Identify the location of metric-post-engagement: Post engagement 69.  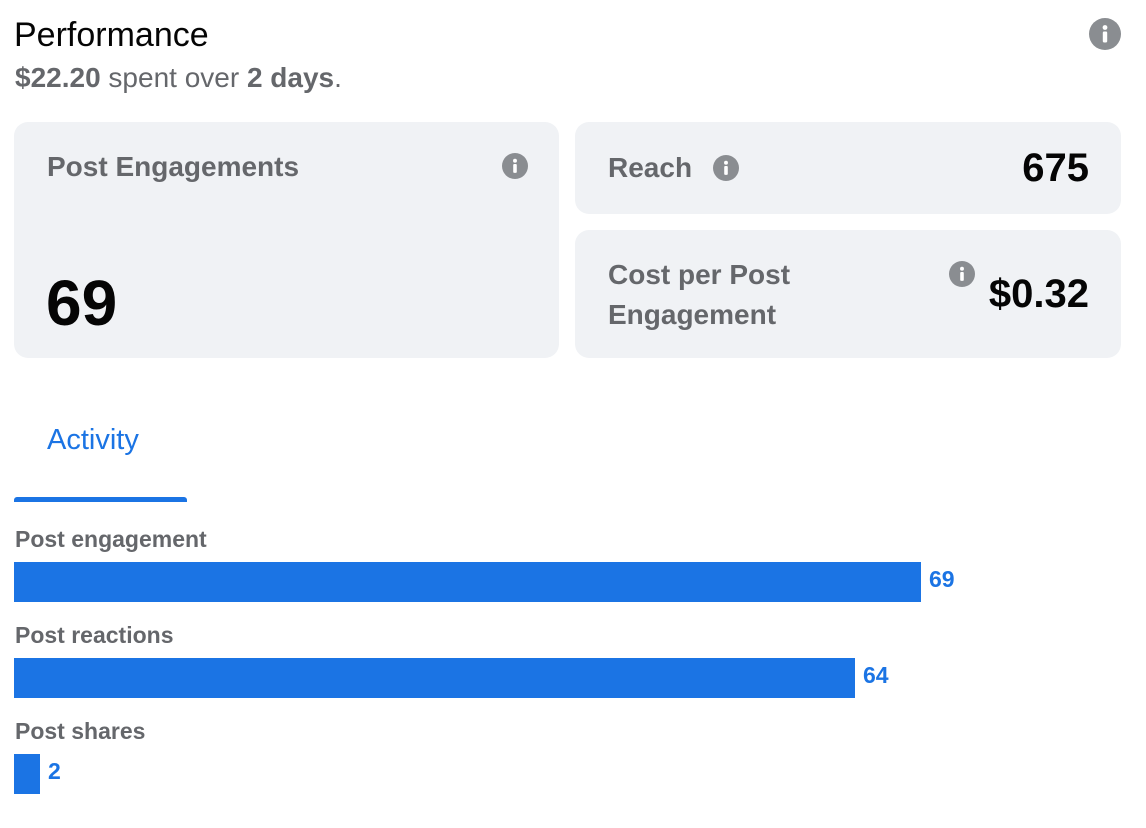
(569, 564).